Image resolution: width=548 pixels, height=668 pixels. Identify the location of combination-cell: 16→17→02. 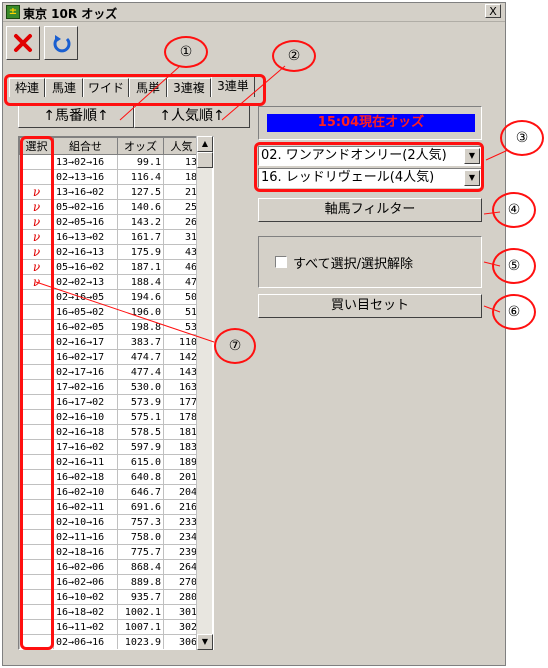
(85, 402).